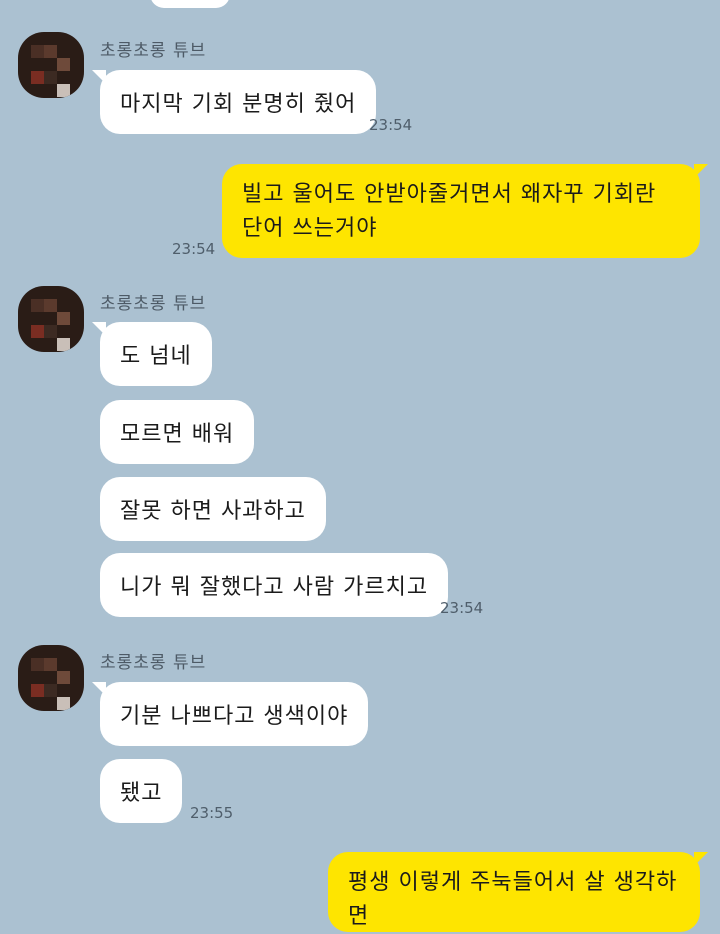 The width and height of the screenshot is (720, 934). Describe the element at coordinates (177, 432) in the screenshot. I see `message-bubble: 모르면 배워` at that location.